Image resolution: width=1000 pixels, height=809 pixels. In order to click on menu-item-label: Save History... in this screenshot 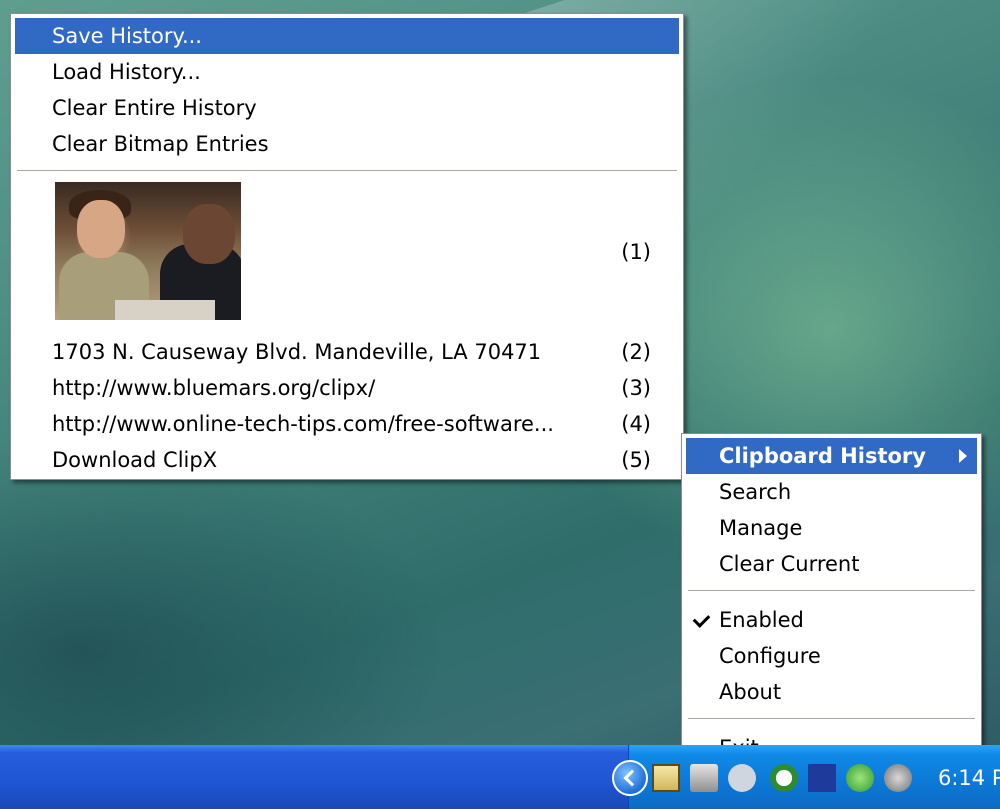, I will do `click(127, 36)`.